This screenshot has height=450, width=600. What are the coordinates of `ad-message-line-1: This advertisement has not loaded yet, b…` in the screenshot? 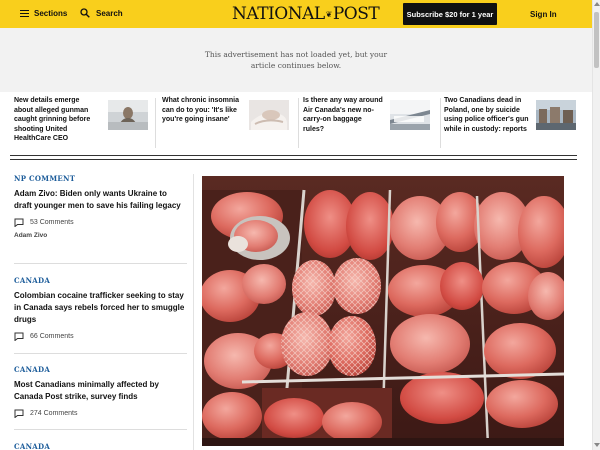 It's located at (296, 54).